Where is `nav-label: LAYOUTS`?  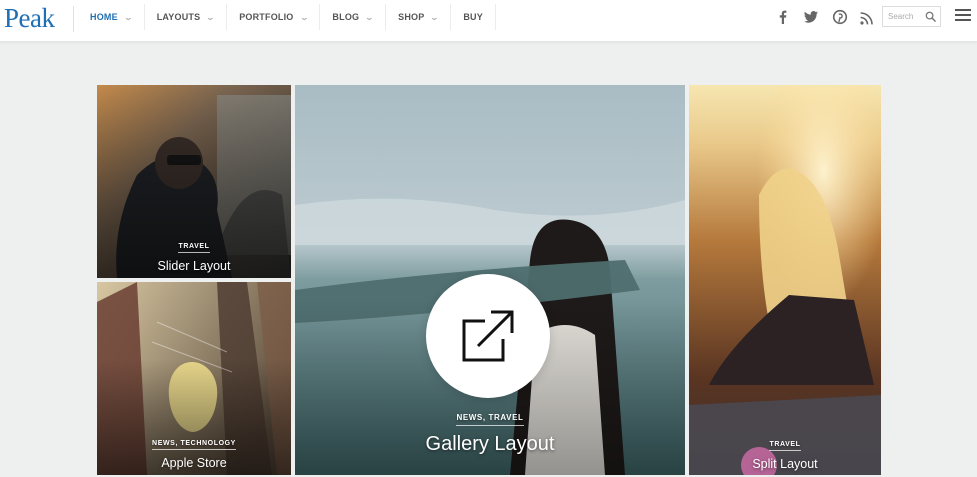 nav-label: LAYOUTS is located at coordinates (178, 17).